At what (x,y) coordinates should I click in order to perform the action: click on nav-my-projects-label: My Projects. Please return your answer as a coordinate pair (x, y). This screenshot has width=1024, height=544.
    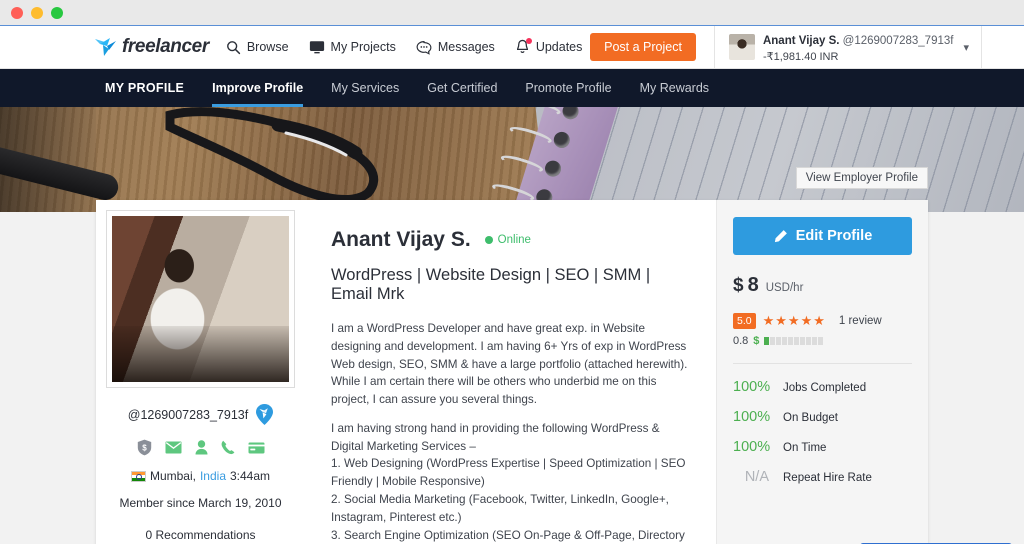
    Looking at the image, I should click on (363, 47).